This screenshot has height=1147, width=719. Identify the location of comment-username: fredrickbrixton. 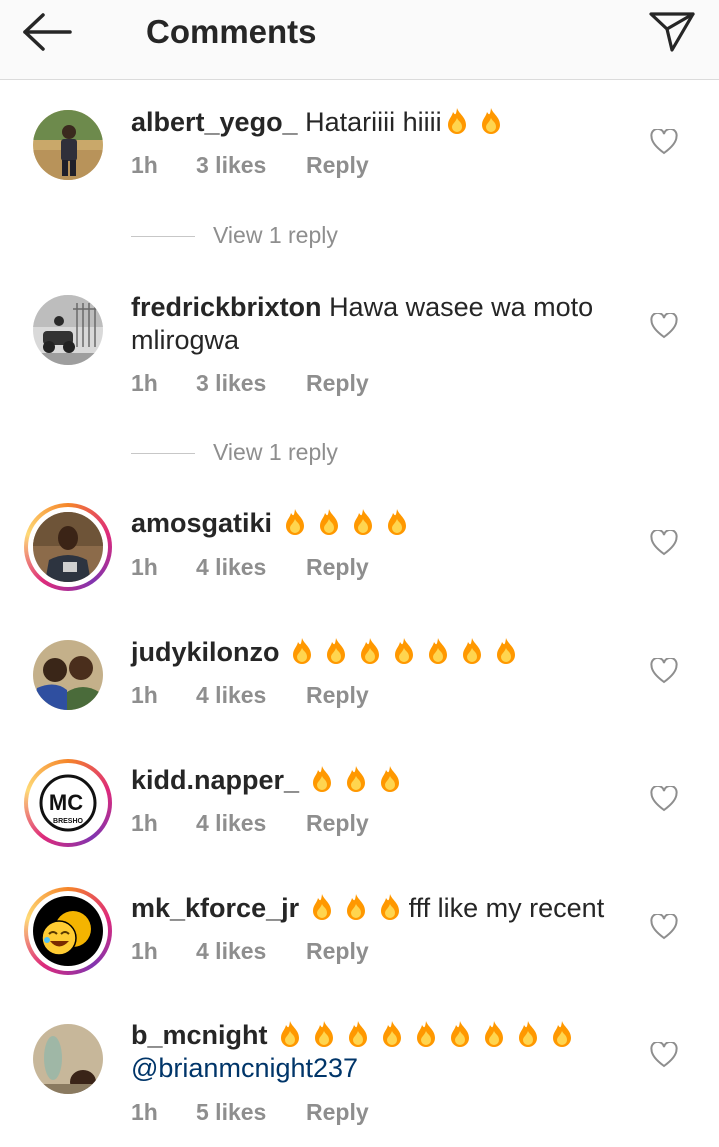
(226, 307).